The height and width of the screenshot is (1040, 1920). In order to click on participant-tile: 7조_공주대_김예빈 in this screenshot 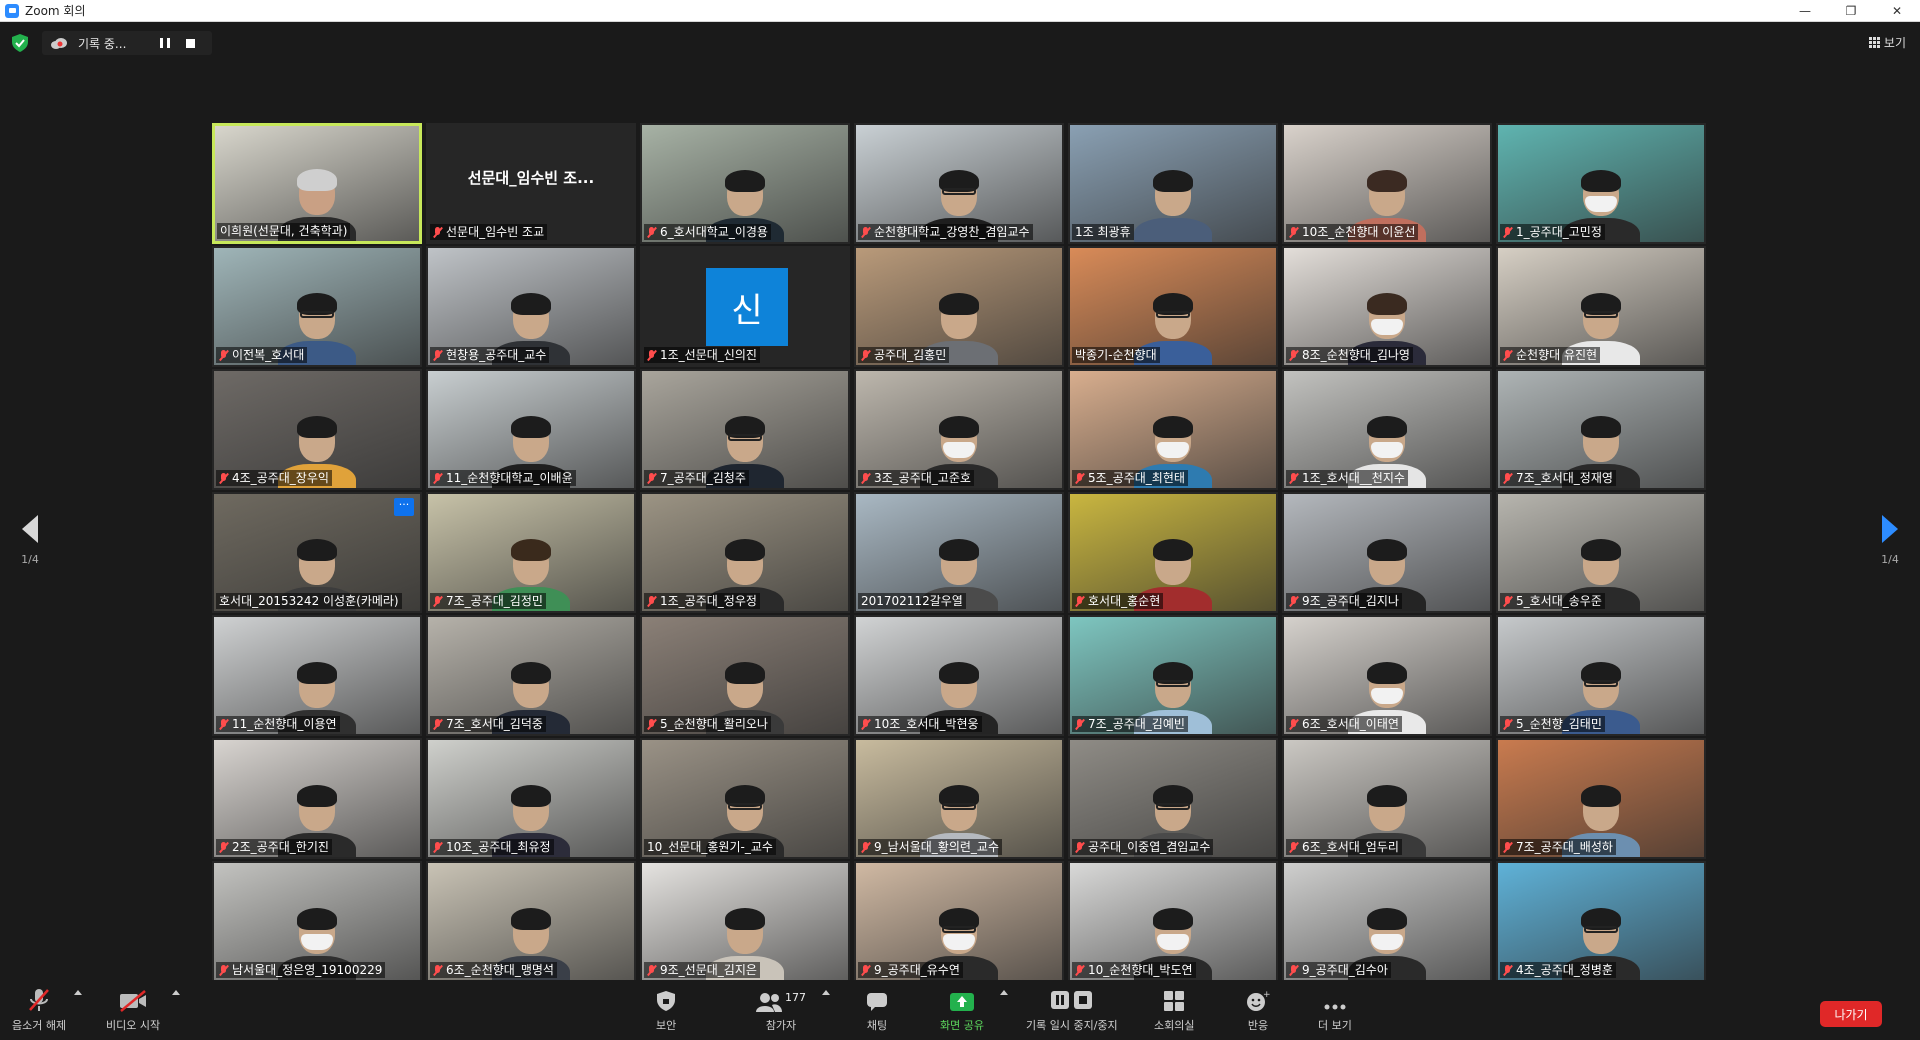, I will do `click(1173, 675)`.